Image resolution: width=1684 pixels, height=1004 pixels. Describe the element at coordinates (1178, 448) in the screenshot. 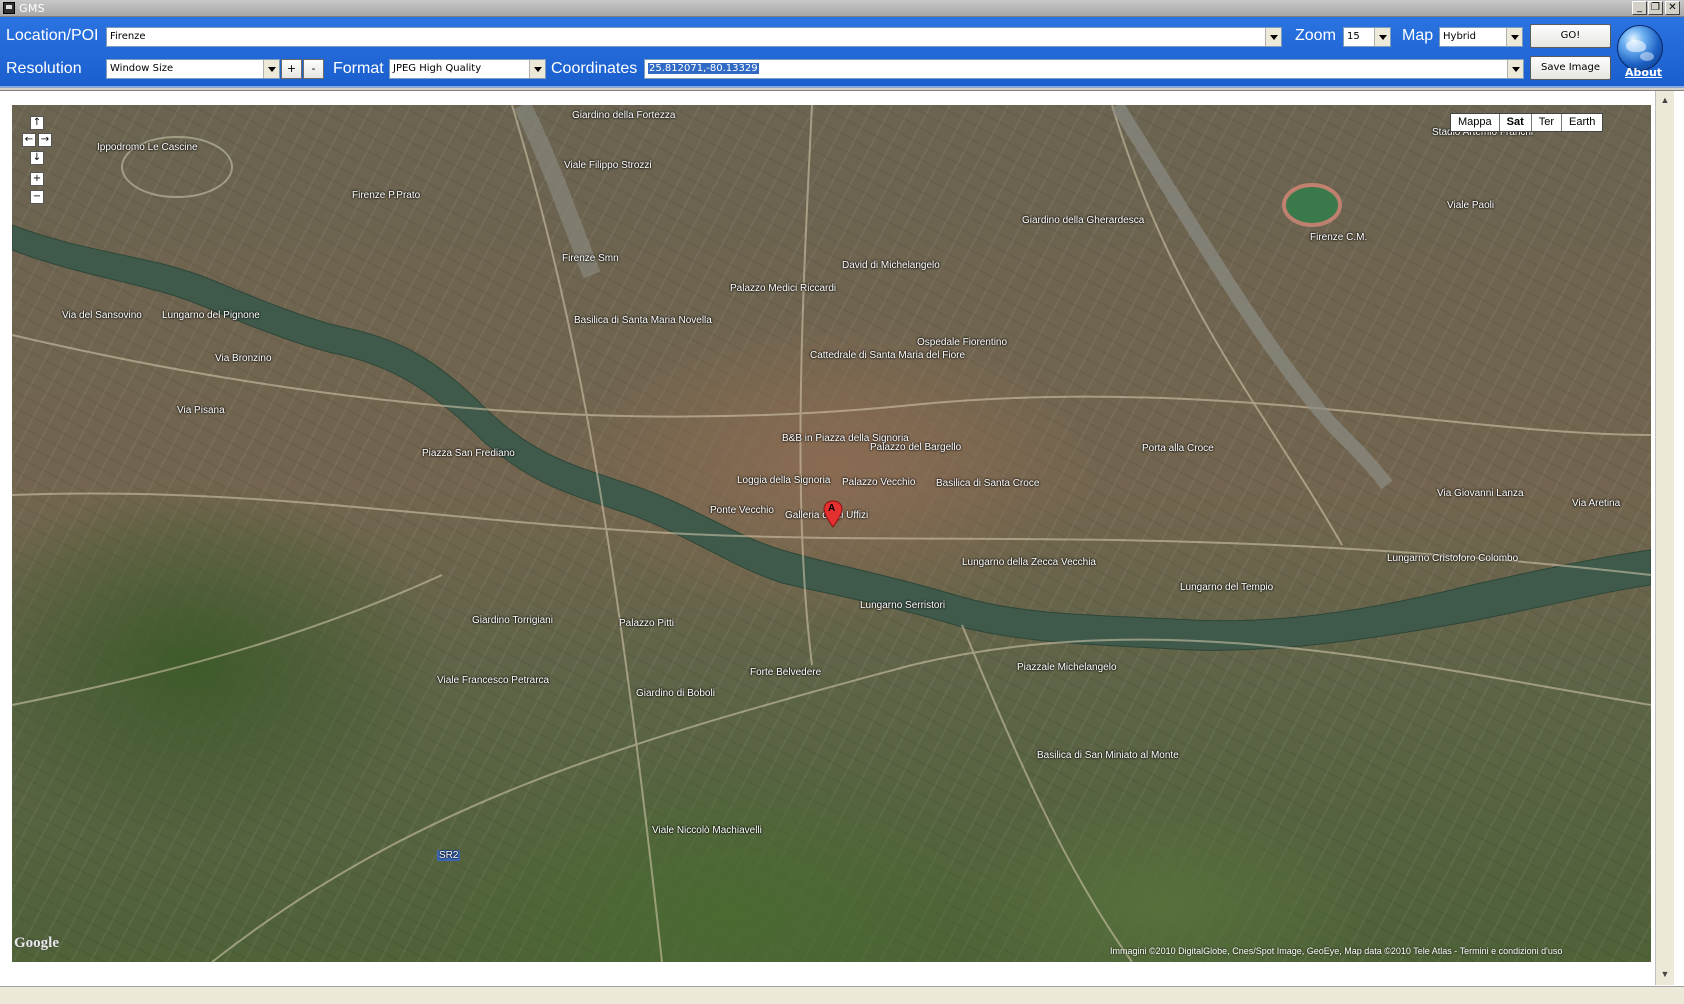

I see `map-label: Porta alla Croce` at that location.